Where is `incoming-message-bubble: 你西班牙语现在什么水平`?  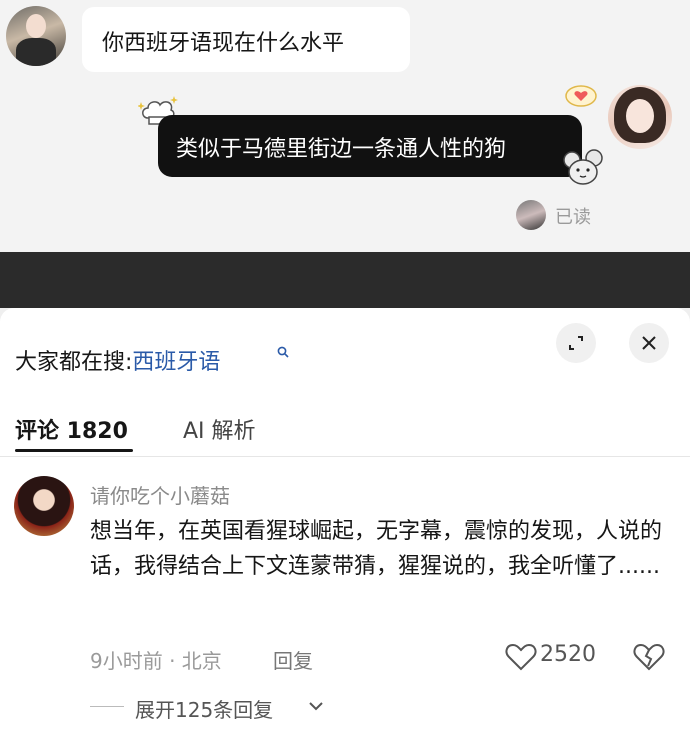
incoming-message-bubble: 你西班牙语现在什么水平 is located at coordinates (246, 39).